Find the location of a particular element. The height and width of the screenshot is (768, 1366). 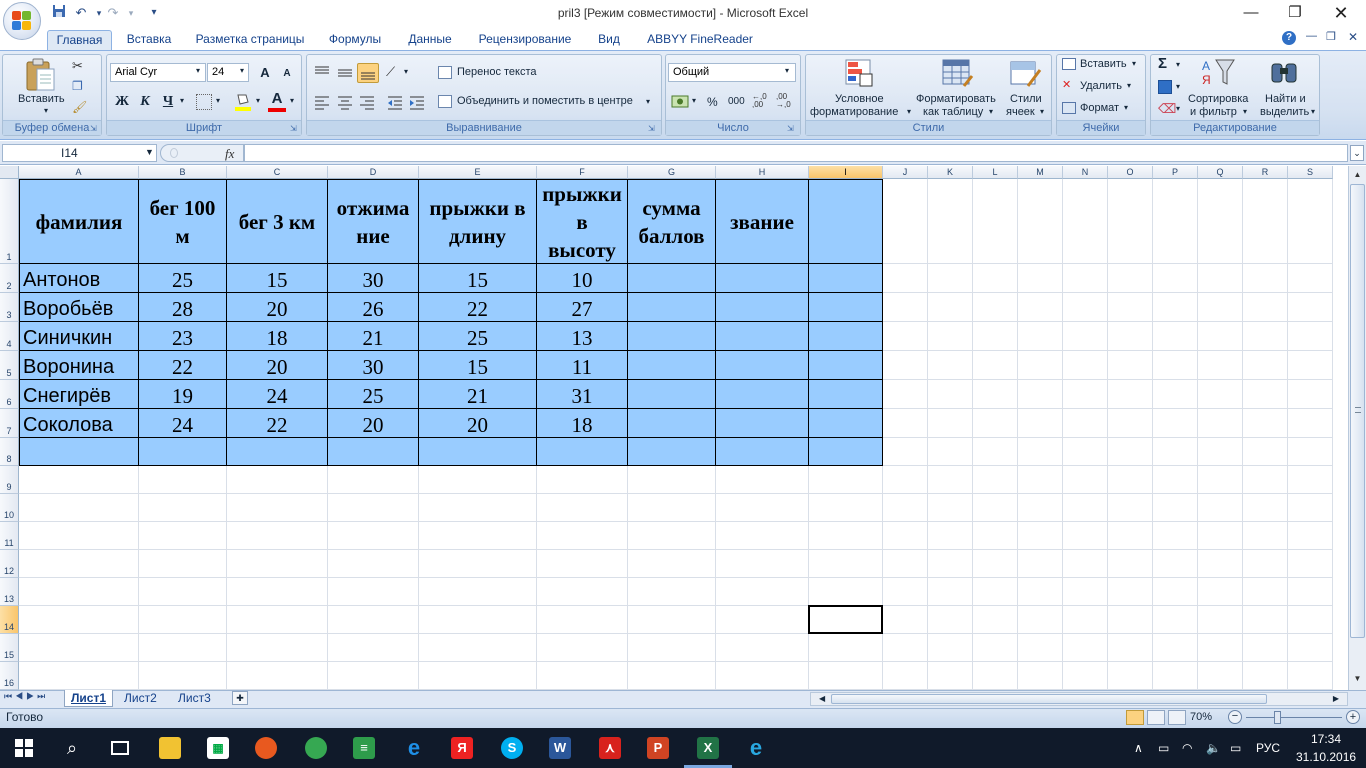

sort-filter-label-2: и фильтр is located at coordinates (1213, 112).